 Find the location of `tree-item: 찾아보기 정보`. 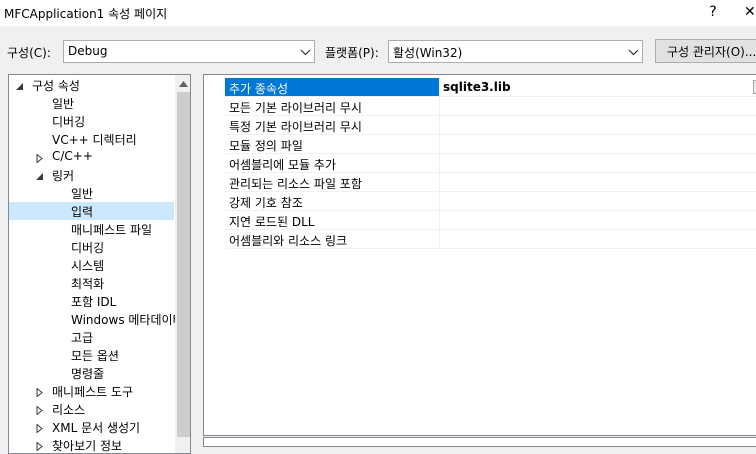

tree-item: 찾아보기 정보 is located at coordinates (91, 444).